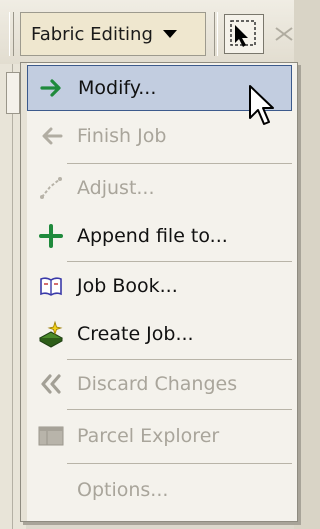 This screenshot has width=320, height=529. Describe the element at coordinates (51, 334) in the screenshot. I see `create-job-icon` at that location.